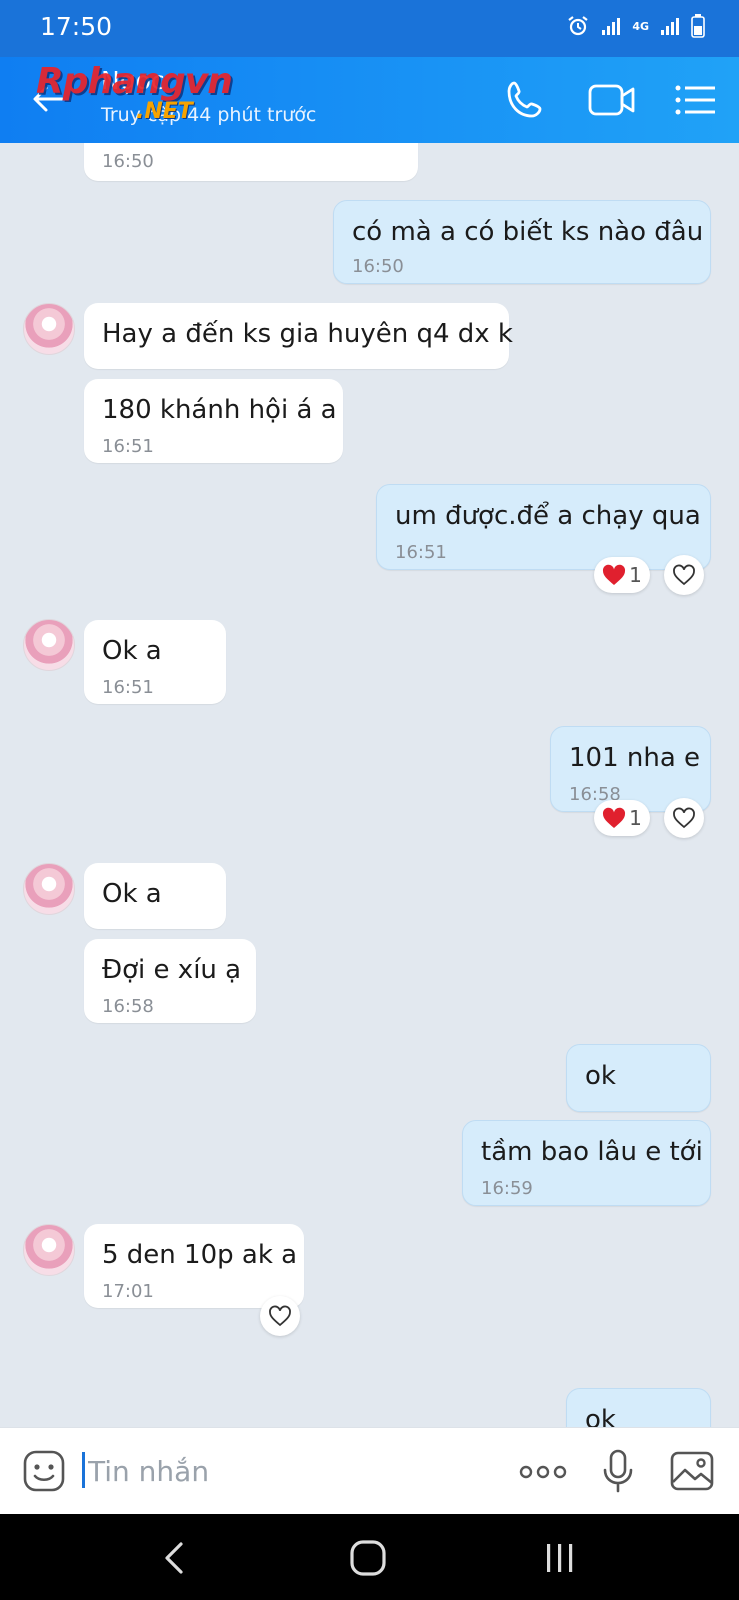  I want to click on message-text: 101 nha e, so click(635, 758).